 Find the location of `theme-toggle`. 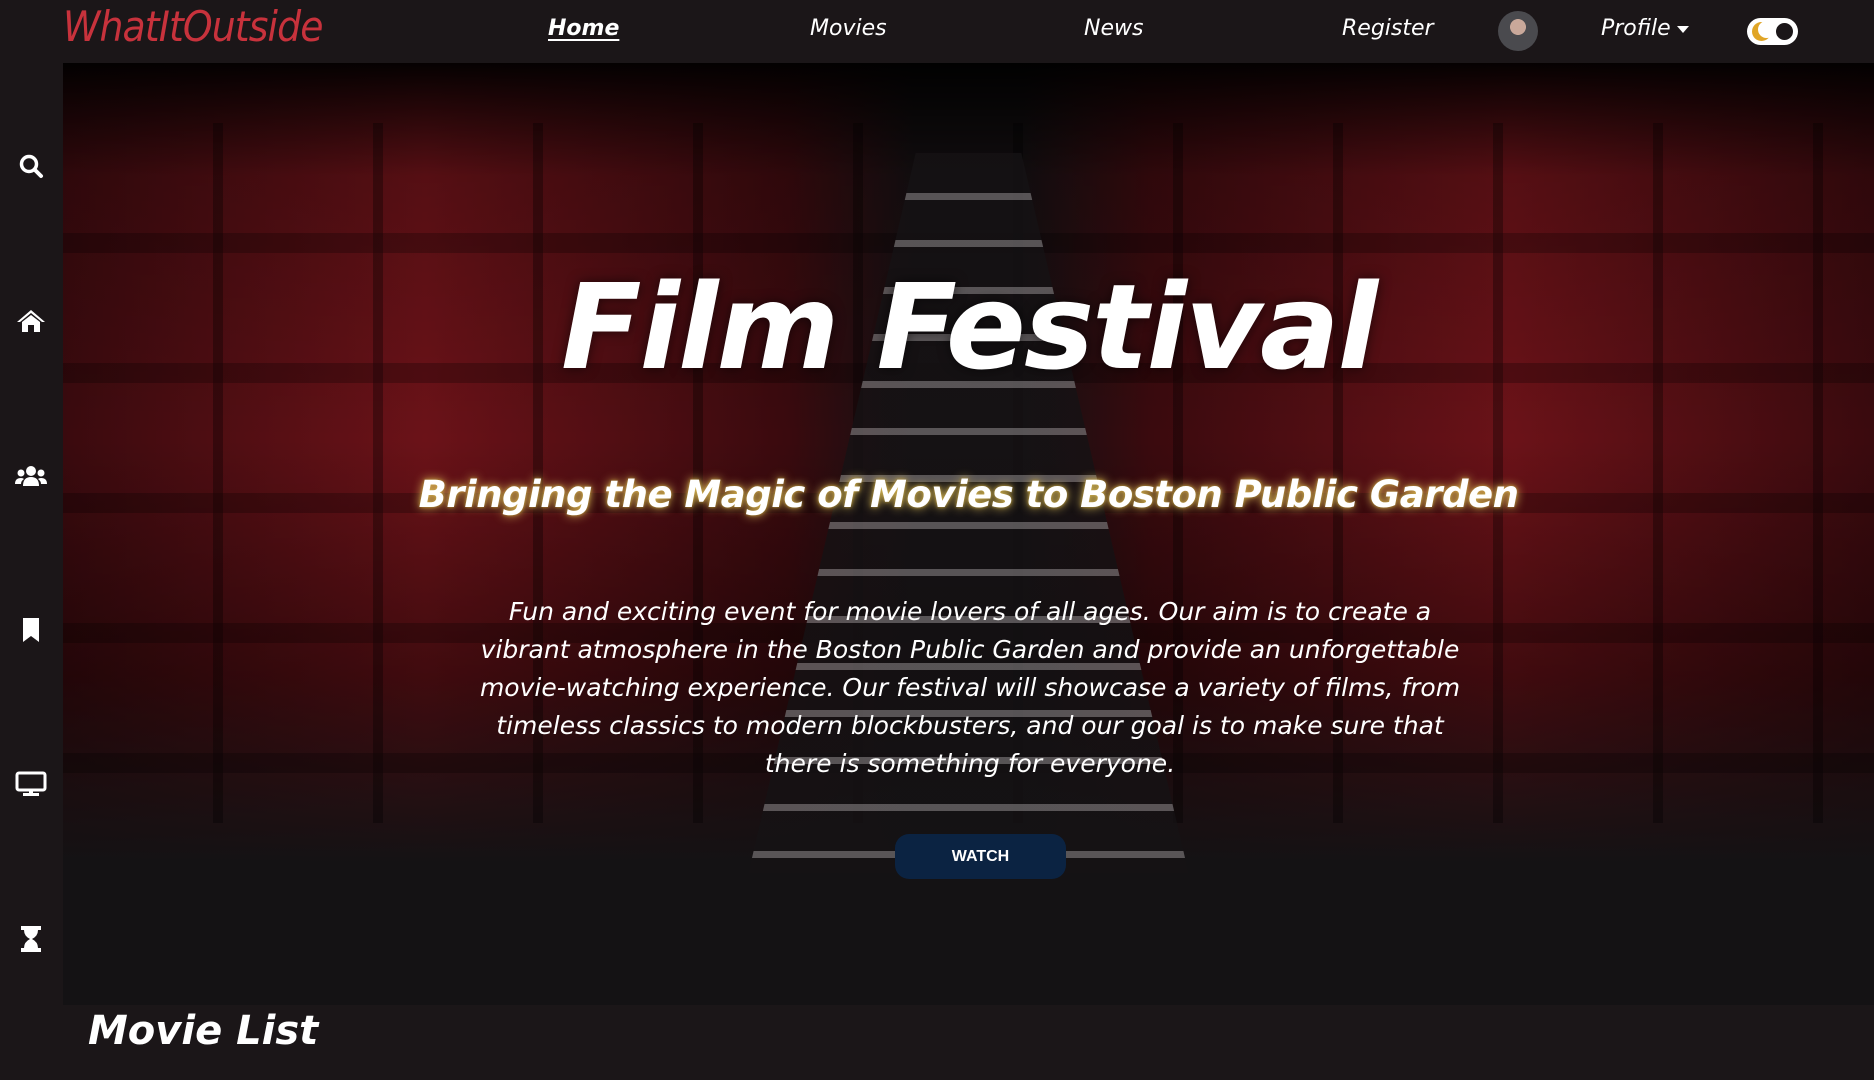

theme-toggle is located at coordinates (1772, 31).